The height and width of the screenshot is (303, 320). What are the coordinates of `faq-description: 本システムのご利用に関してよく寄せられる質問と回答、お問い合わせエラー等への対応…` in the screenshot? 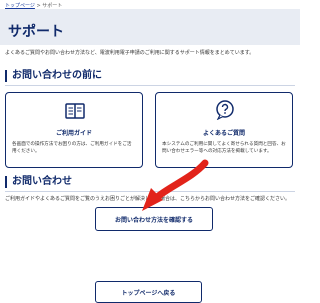 It's located at (224, 148).